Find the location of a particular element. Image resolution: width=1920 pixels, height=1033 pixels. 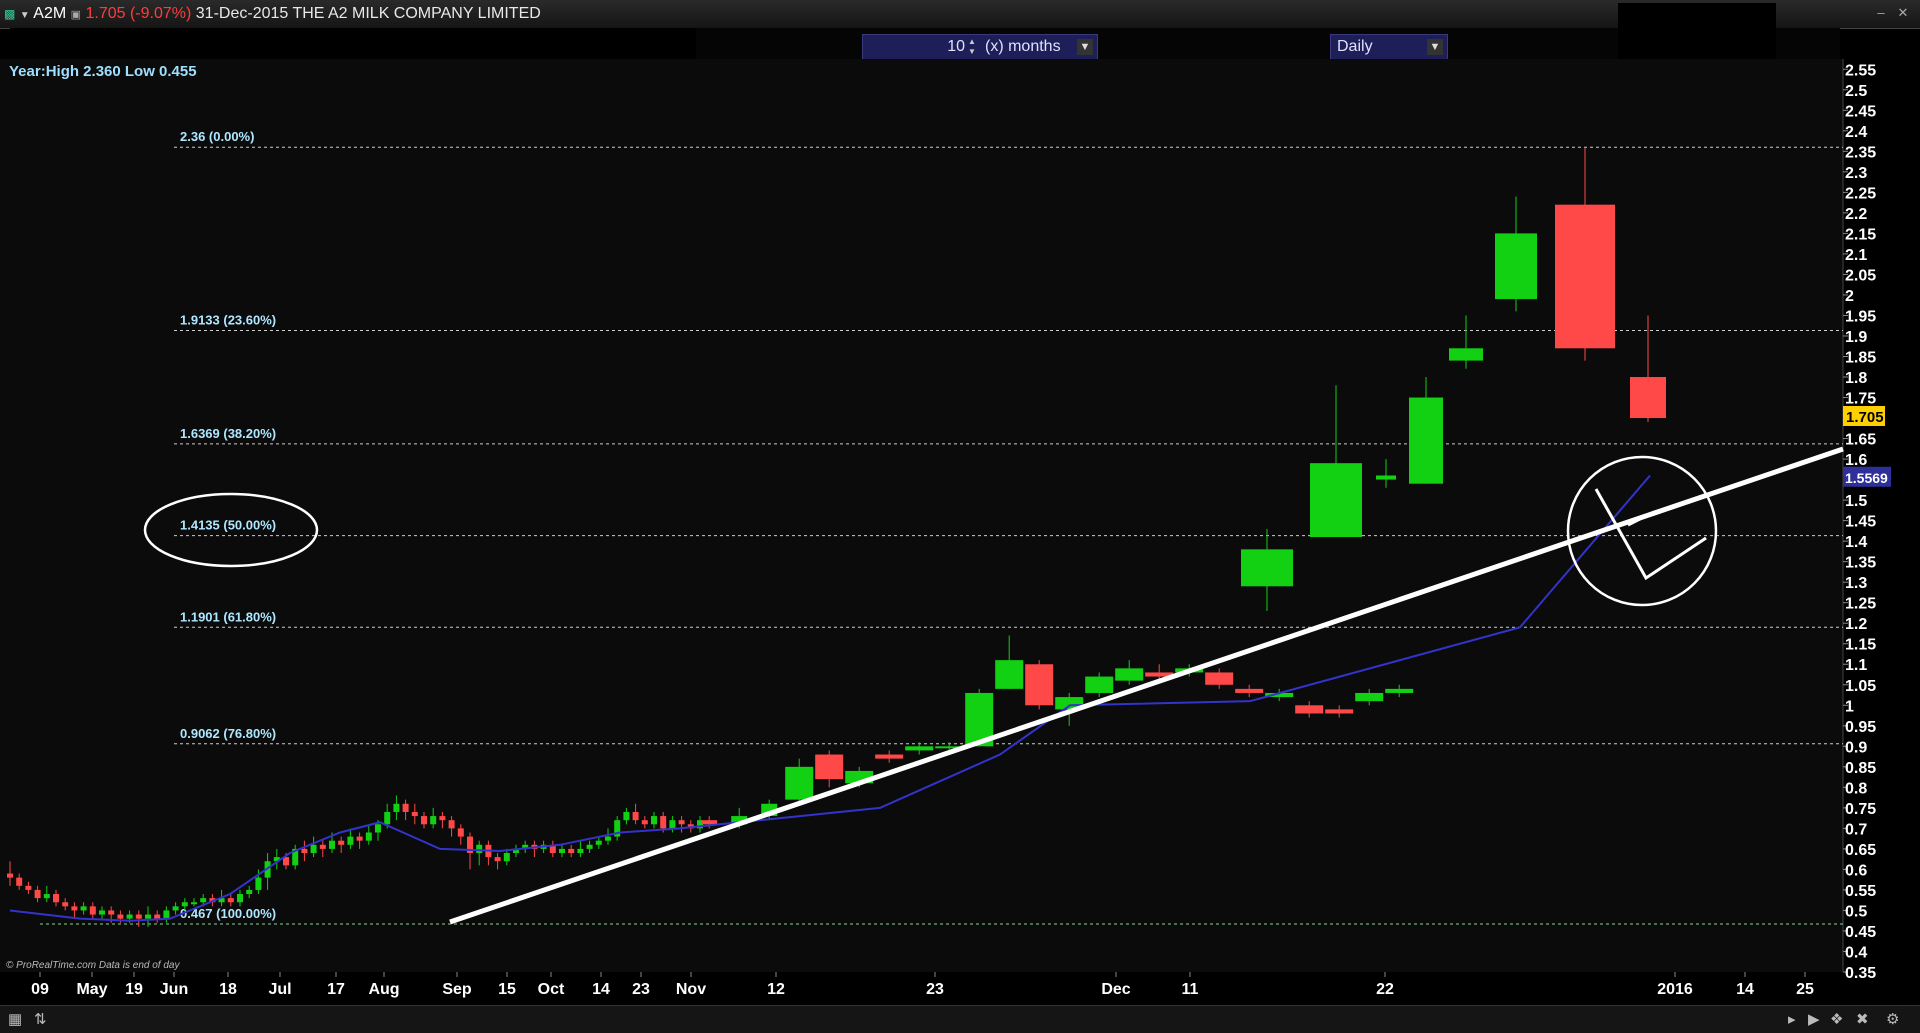

x-tick-label: Jul is located at coordinates (279, 989).